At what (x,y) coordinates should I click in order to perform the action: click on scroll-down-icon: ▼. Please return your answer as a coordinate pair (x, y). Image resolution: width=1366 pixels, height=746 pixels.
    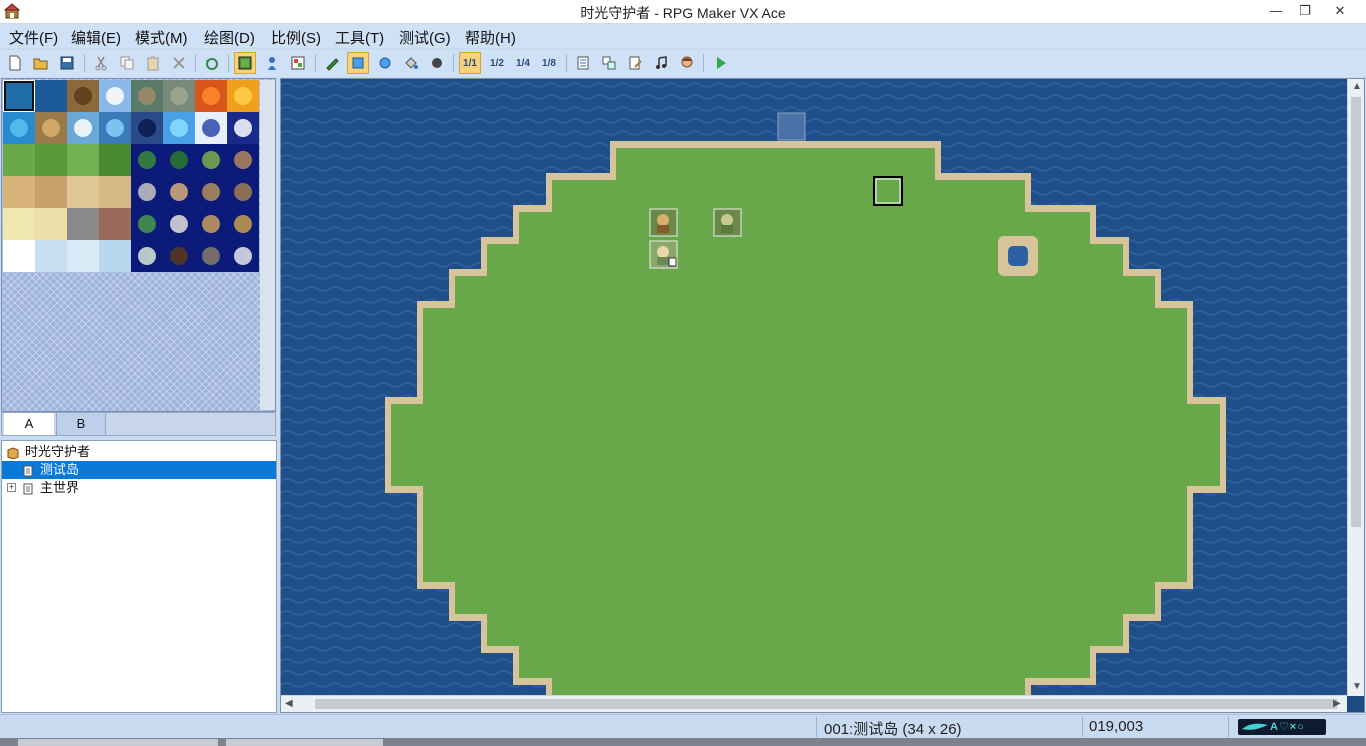
    Looking at the image, I should click on (1357, 686).